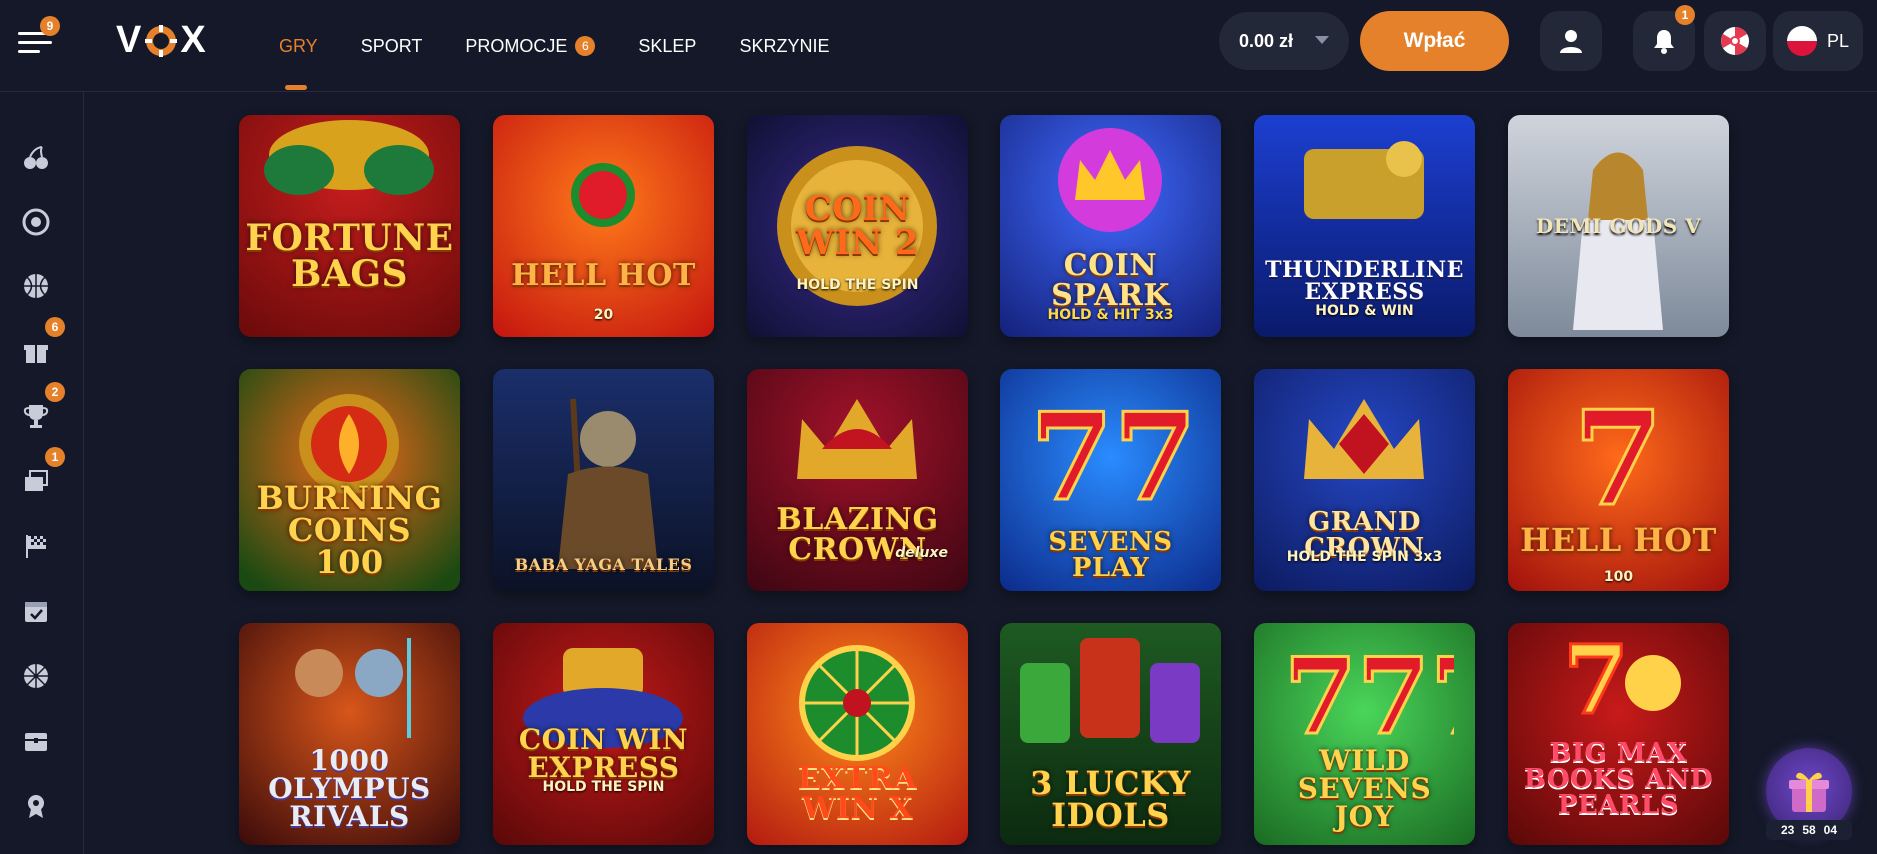 The height and width of the screenshot is (854, 1877). I want to click on logo-chip-icon, so click(161, 40).